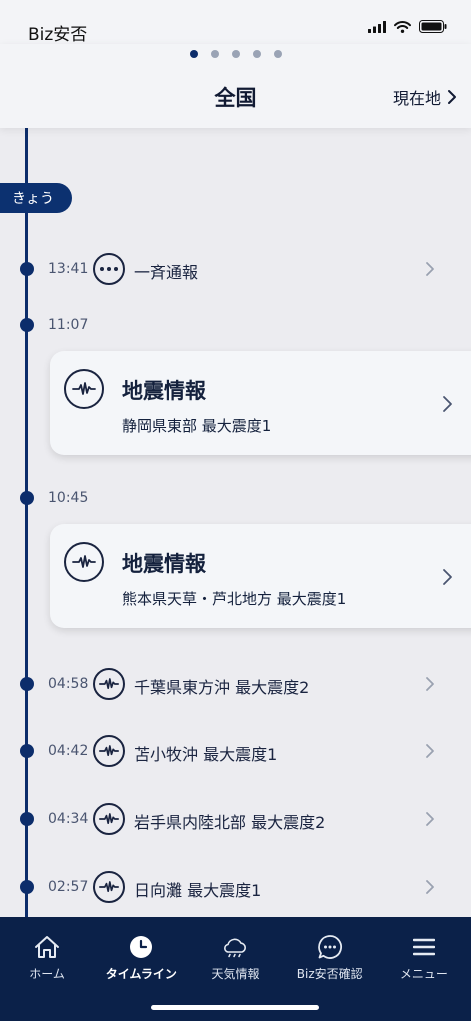 This screenshot has width=471, height=1021. I want to click on timeline-time: 11:07, so click(68, 325).